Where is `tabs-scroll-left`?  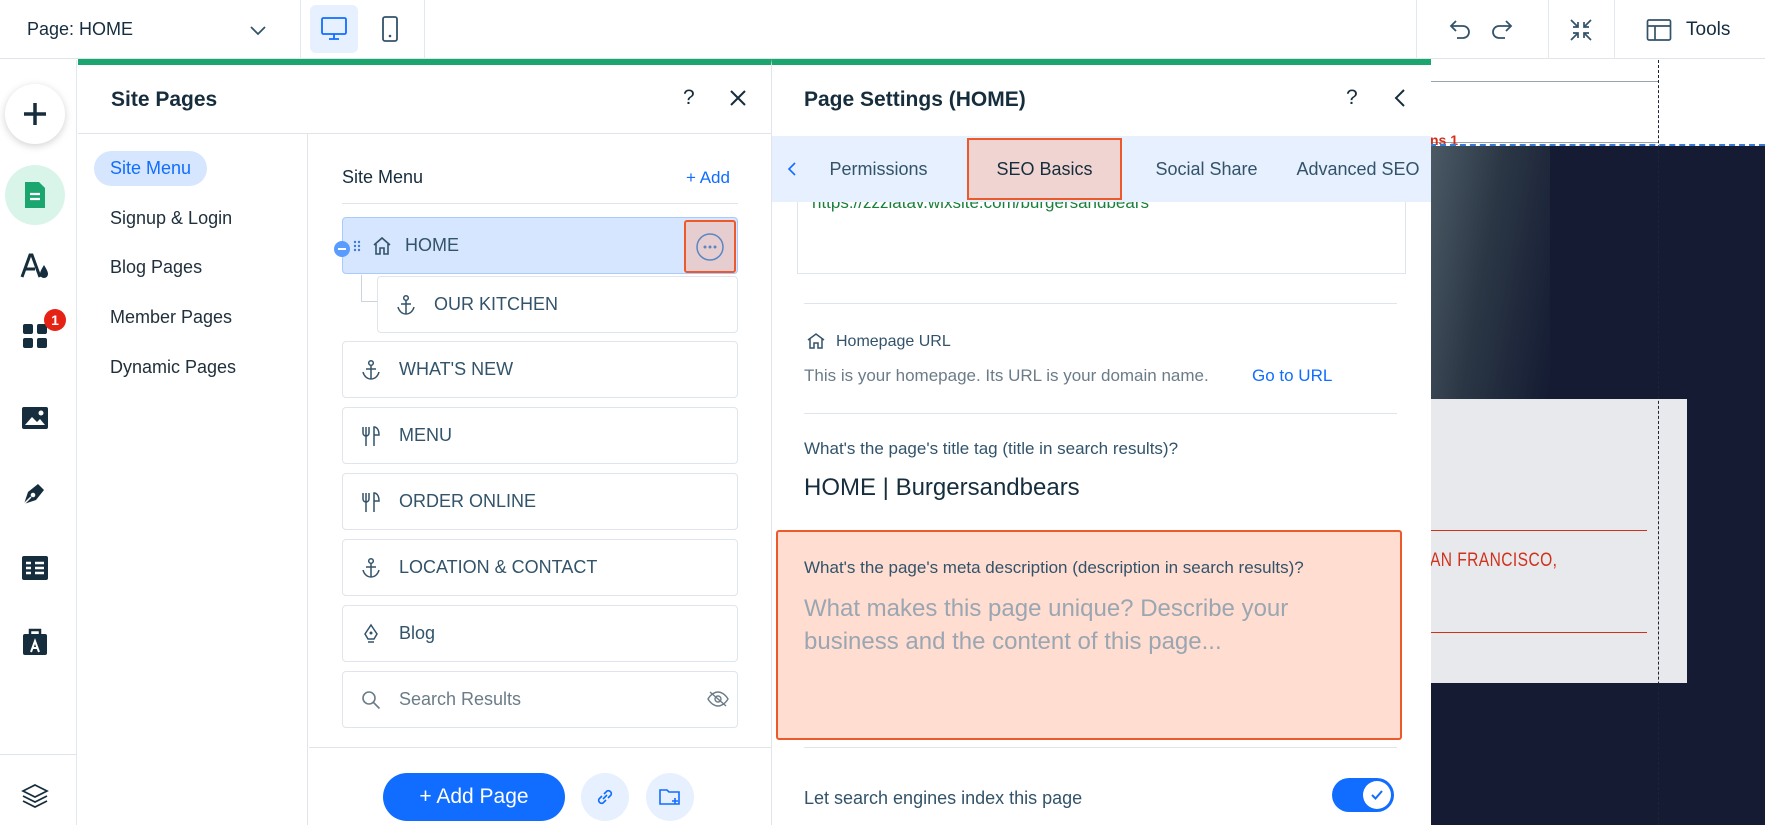
tabs-scroll-left is located at coordinates (792, 169).